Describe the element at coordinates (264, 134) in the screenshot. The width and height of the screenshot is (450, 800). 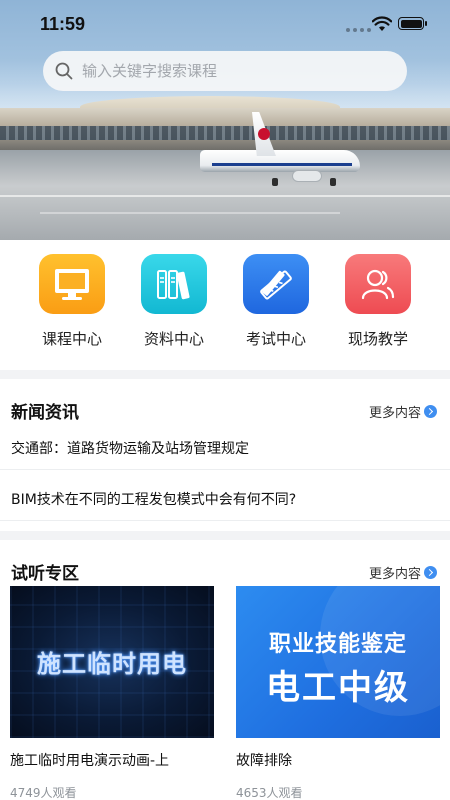
I see `airline-logo` at that location.